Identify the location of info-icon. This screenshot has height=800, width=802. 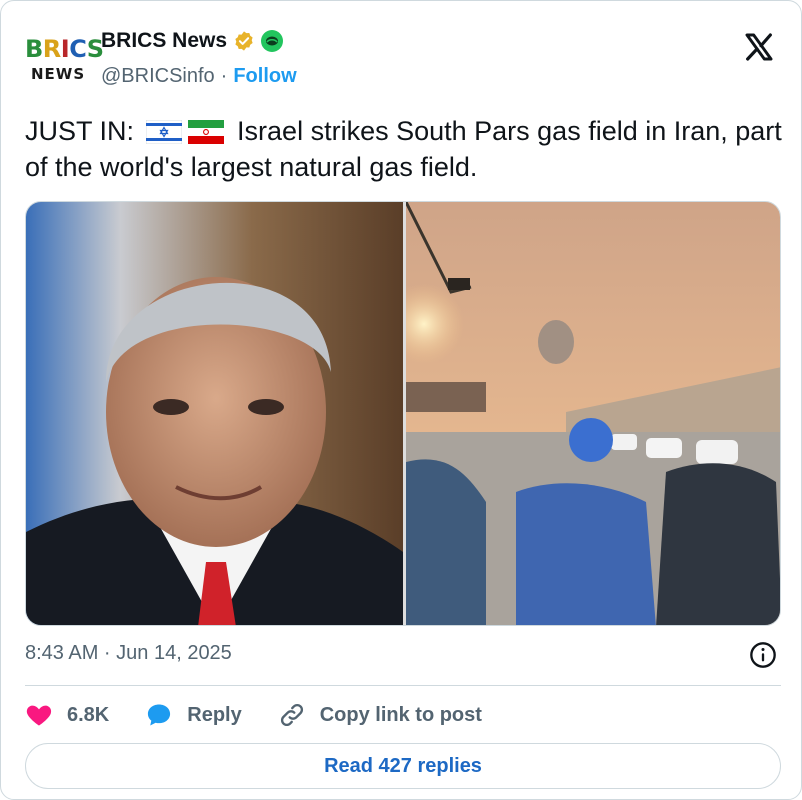
(763, 655).